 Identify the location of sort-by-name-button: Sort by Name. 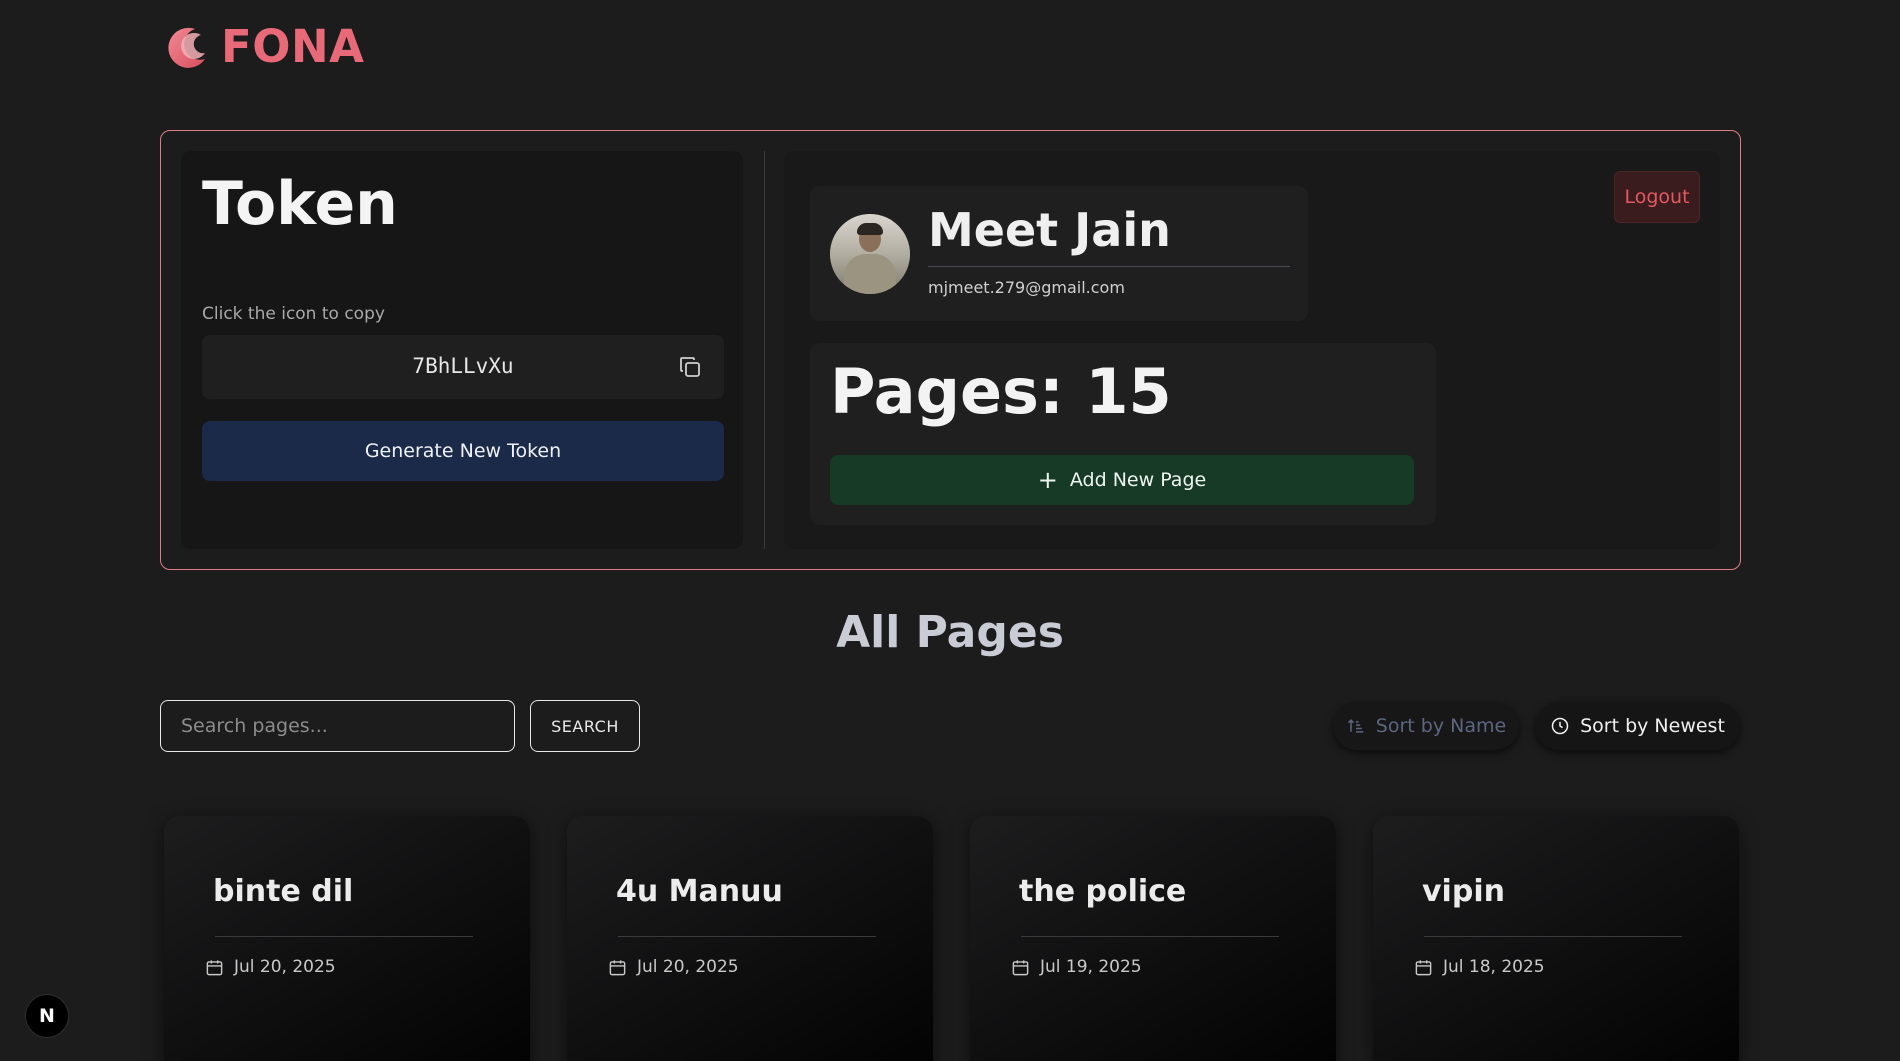
(1426, 726).